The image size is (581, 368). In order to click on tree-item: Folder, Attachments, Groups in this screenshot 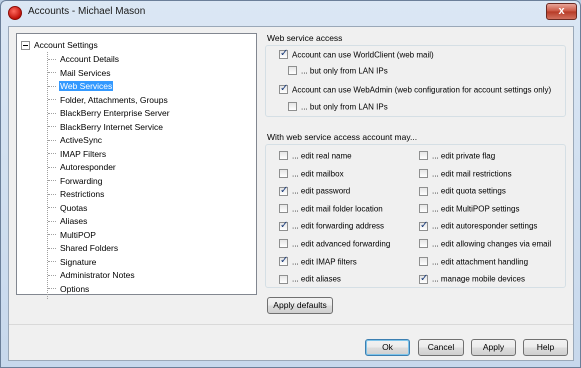, I will do `click(108, 101)`.